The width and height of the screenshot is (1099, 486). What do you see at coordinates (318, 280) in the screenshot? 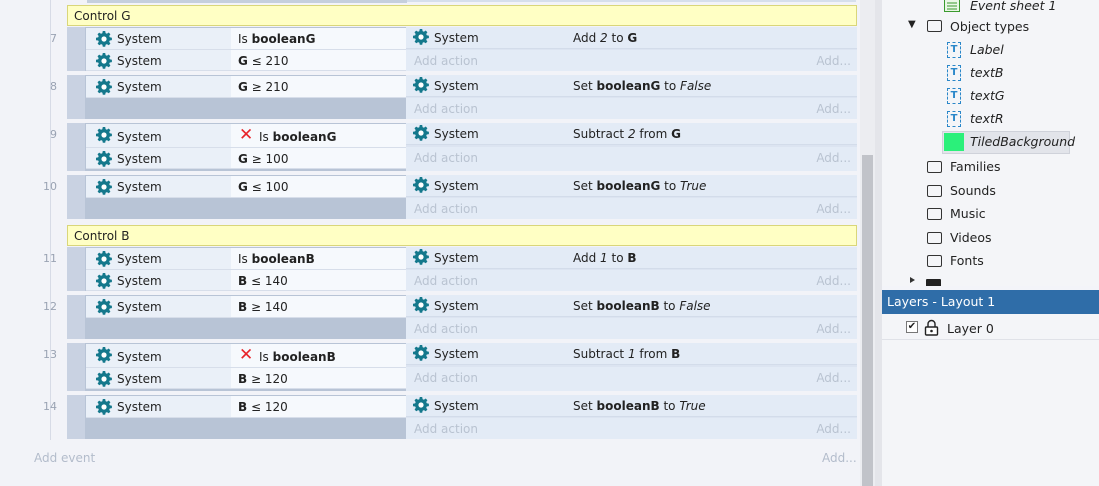
I see `condition-text: B ≤ 140` at bounding box center [318, 280].